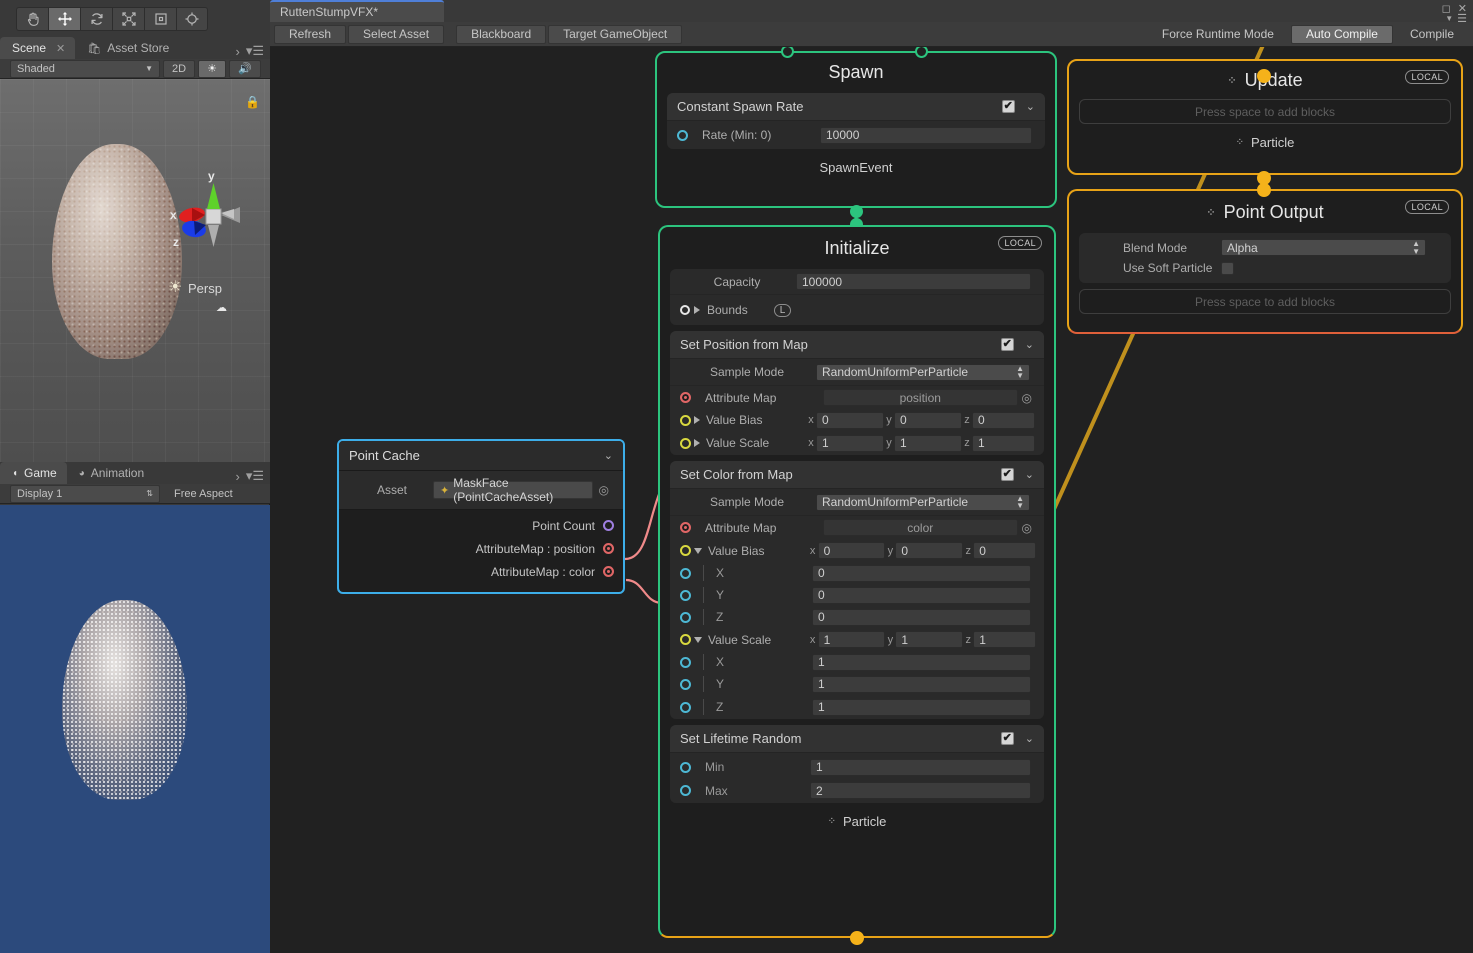  I want to click on scene-view-gizmo: y x z, so click(213, 214).